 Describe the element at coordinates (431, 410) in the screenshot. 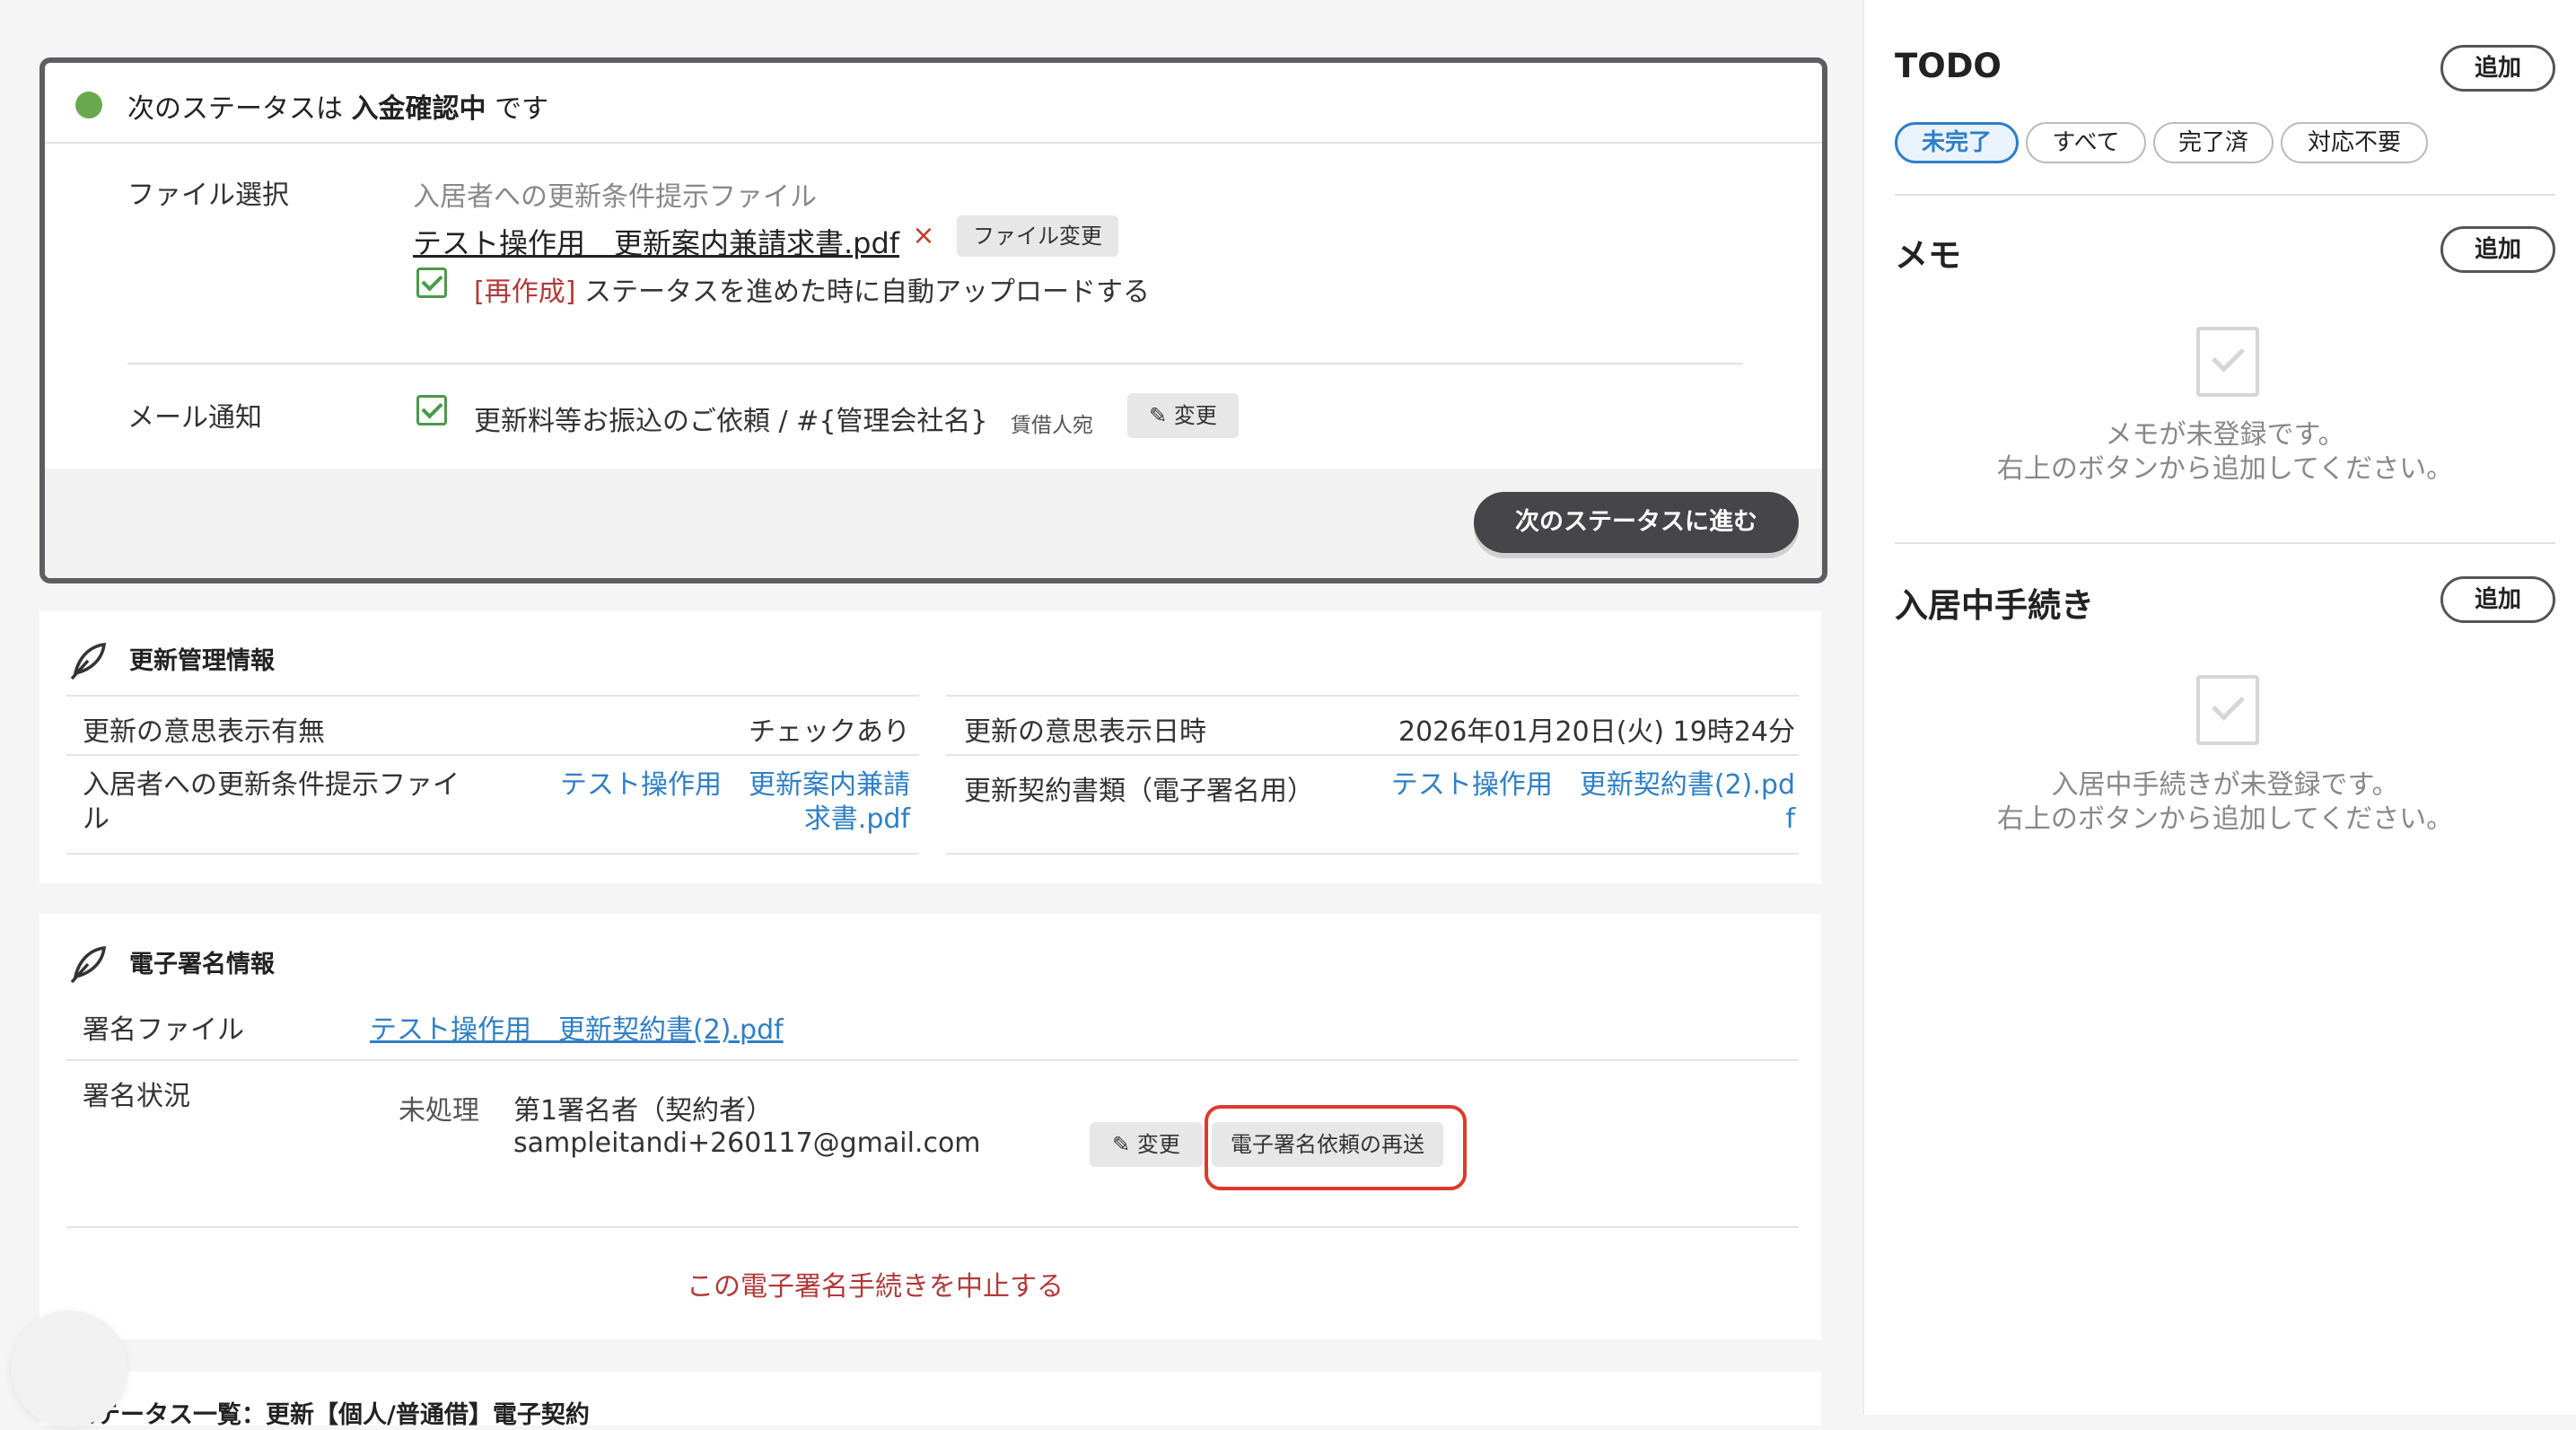

I see `mail-notify-checkbox` at that location.